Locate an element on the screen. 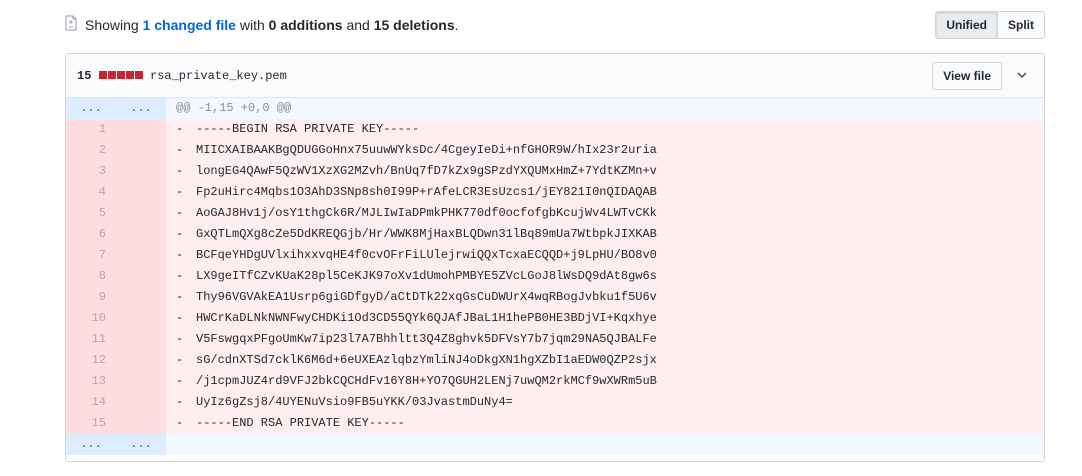 Image resolution: width=1082 pixels, height=476 pixels. diffstat-count: 15 is located at coordinates (84, 76).